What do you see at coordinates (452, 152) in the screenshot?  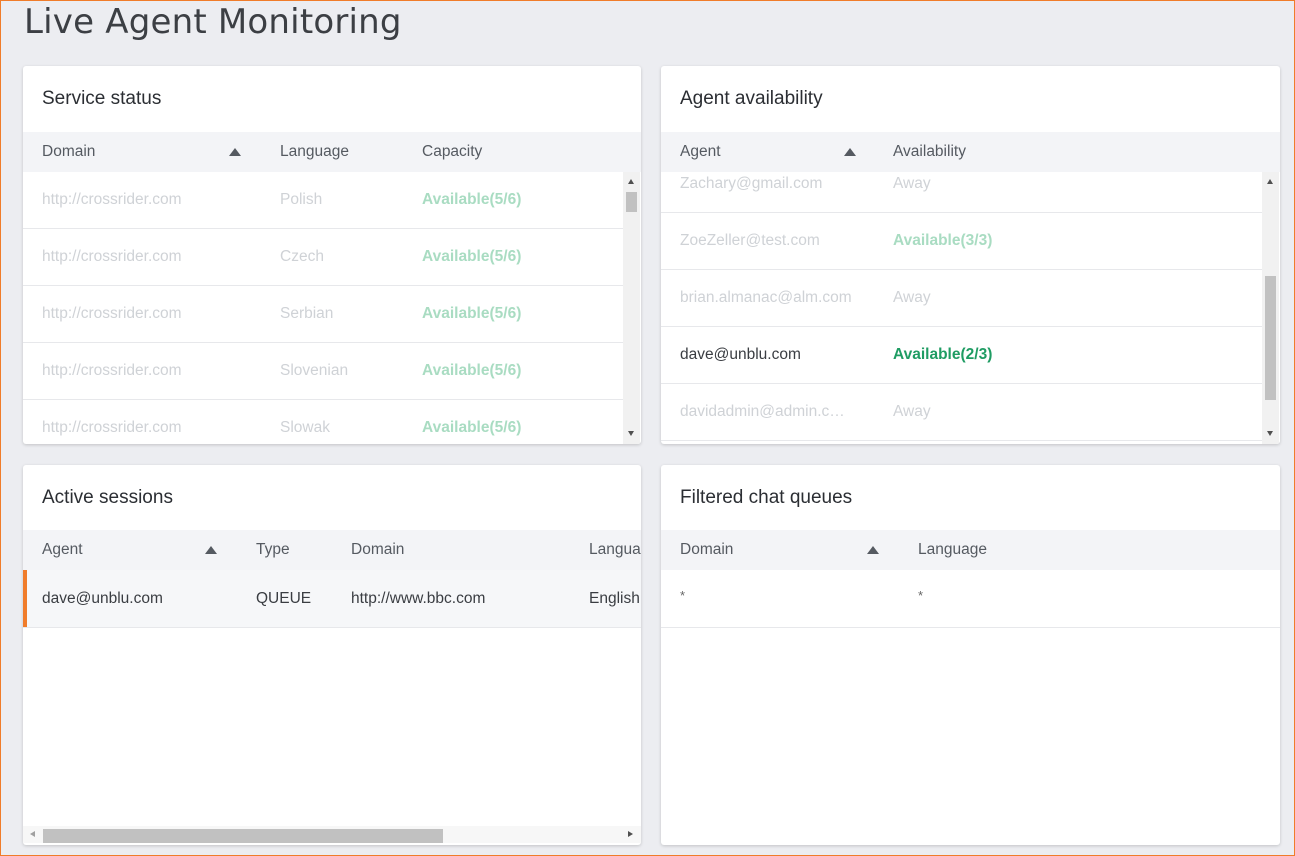 I see `column-header-capacity: Capacity` at bounding box center [452, 152].